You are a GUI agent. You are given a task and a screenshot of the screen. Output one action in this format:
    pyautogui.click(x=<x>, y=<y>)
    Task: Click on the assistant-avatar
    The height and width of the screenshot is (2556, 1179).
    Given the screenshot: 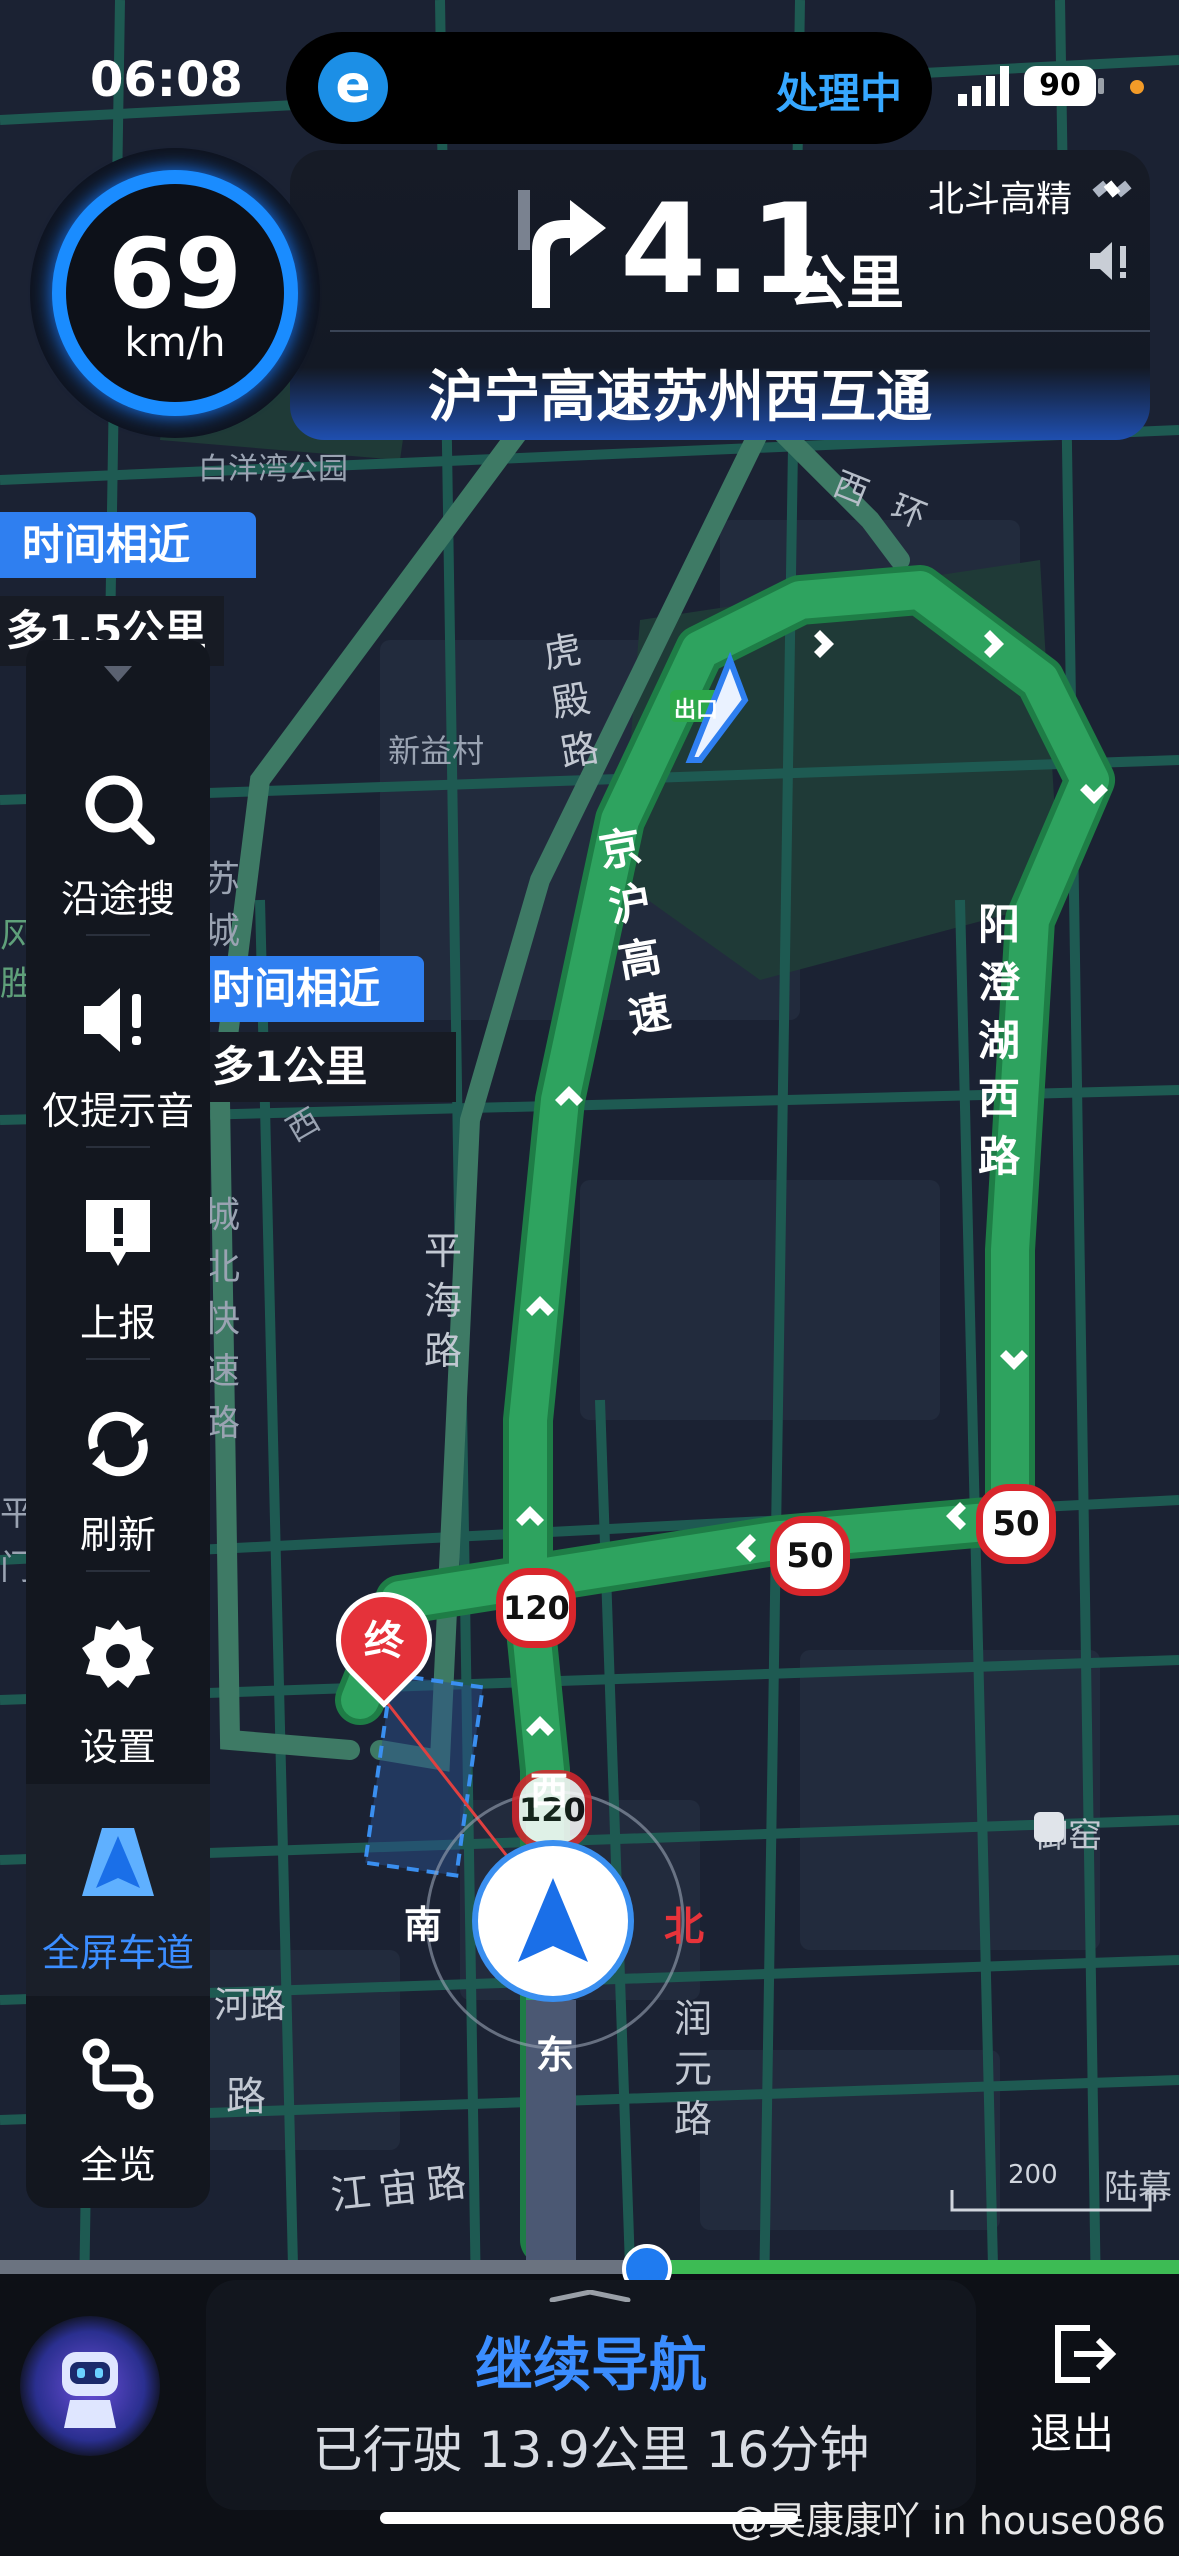 What is the action you would take?
    pyautogui.click(x=90, y=2386)
    